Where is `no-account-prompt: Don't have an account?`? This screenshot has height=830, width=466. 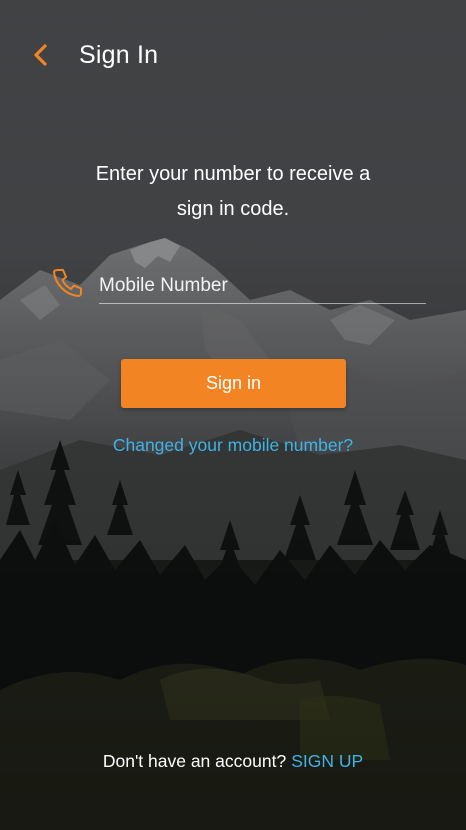
no-account-prompt: Don't have an account? is located at coordinates (194, 761).